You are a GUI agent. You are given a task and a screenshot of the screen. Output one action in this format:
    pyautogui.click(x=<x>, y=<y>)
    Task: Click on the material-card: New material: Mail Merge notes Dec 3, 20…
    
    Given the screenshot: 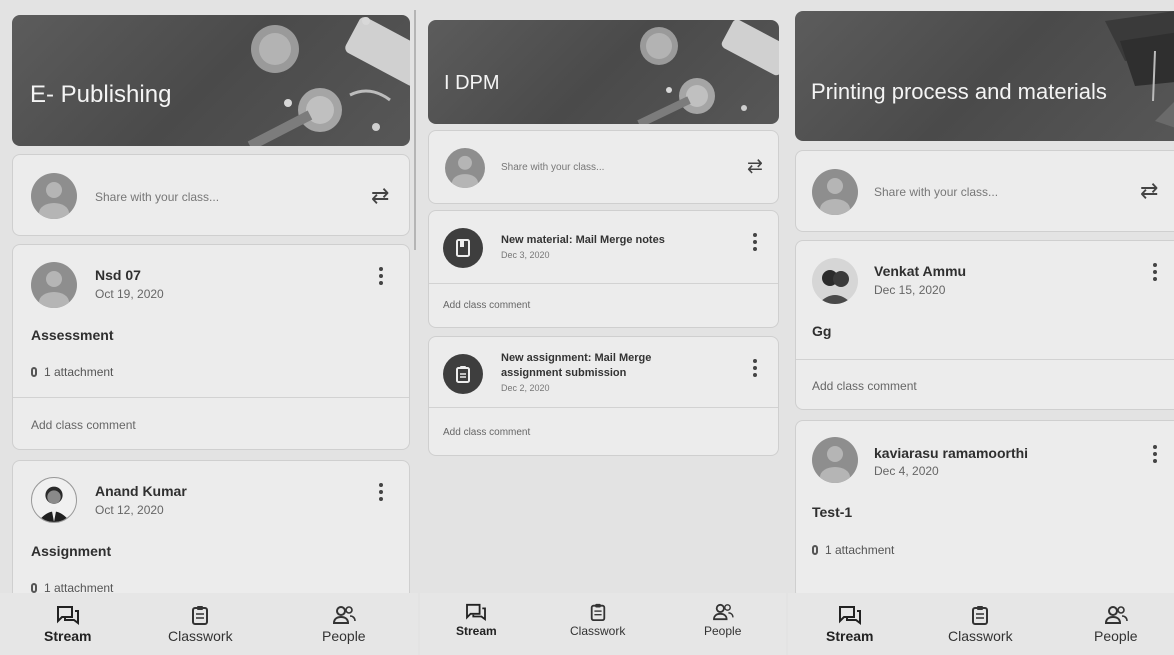 What is the action you would take?
    pyautogui.click(x=603, y=269)
    